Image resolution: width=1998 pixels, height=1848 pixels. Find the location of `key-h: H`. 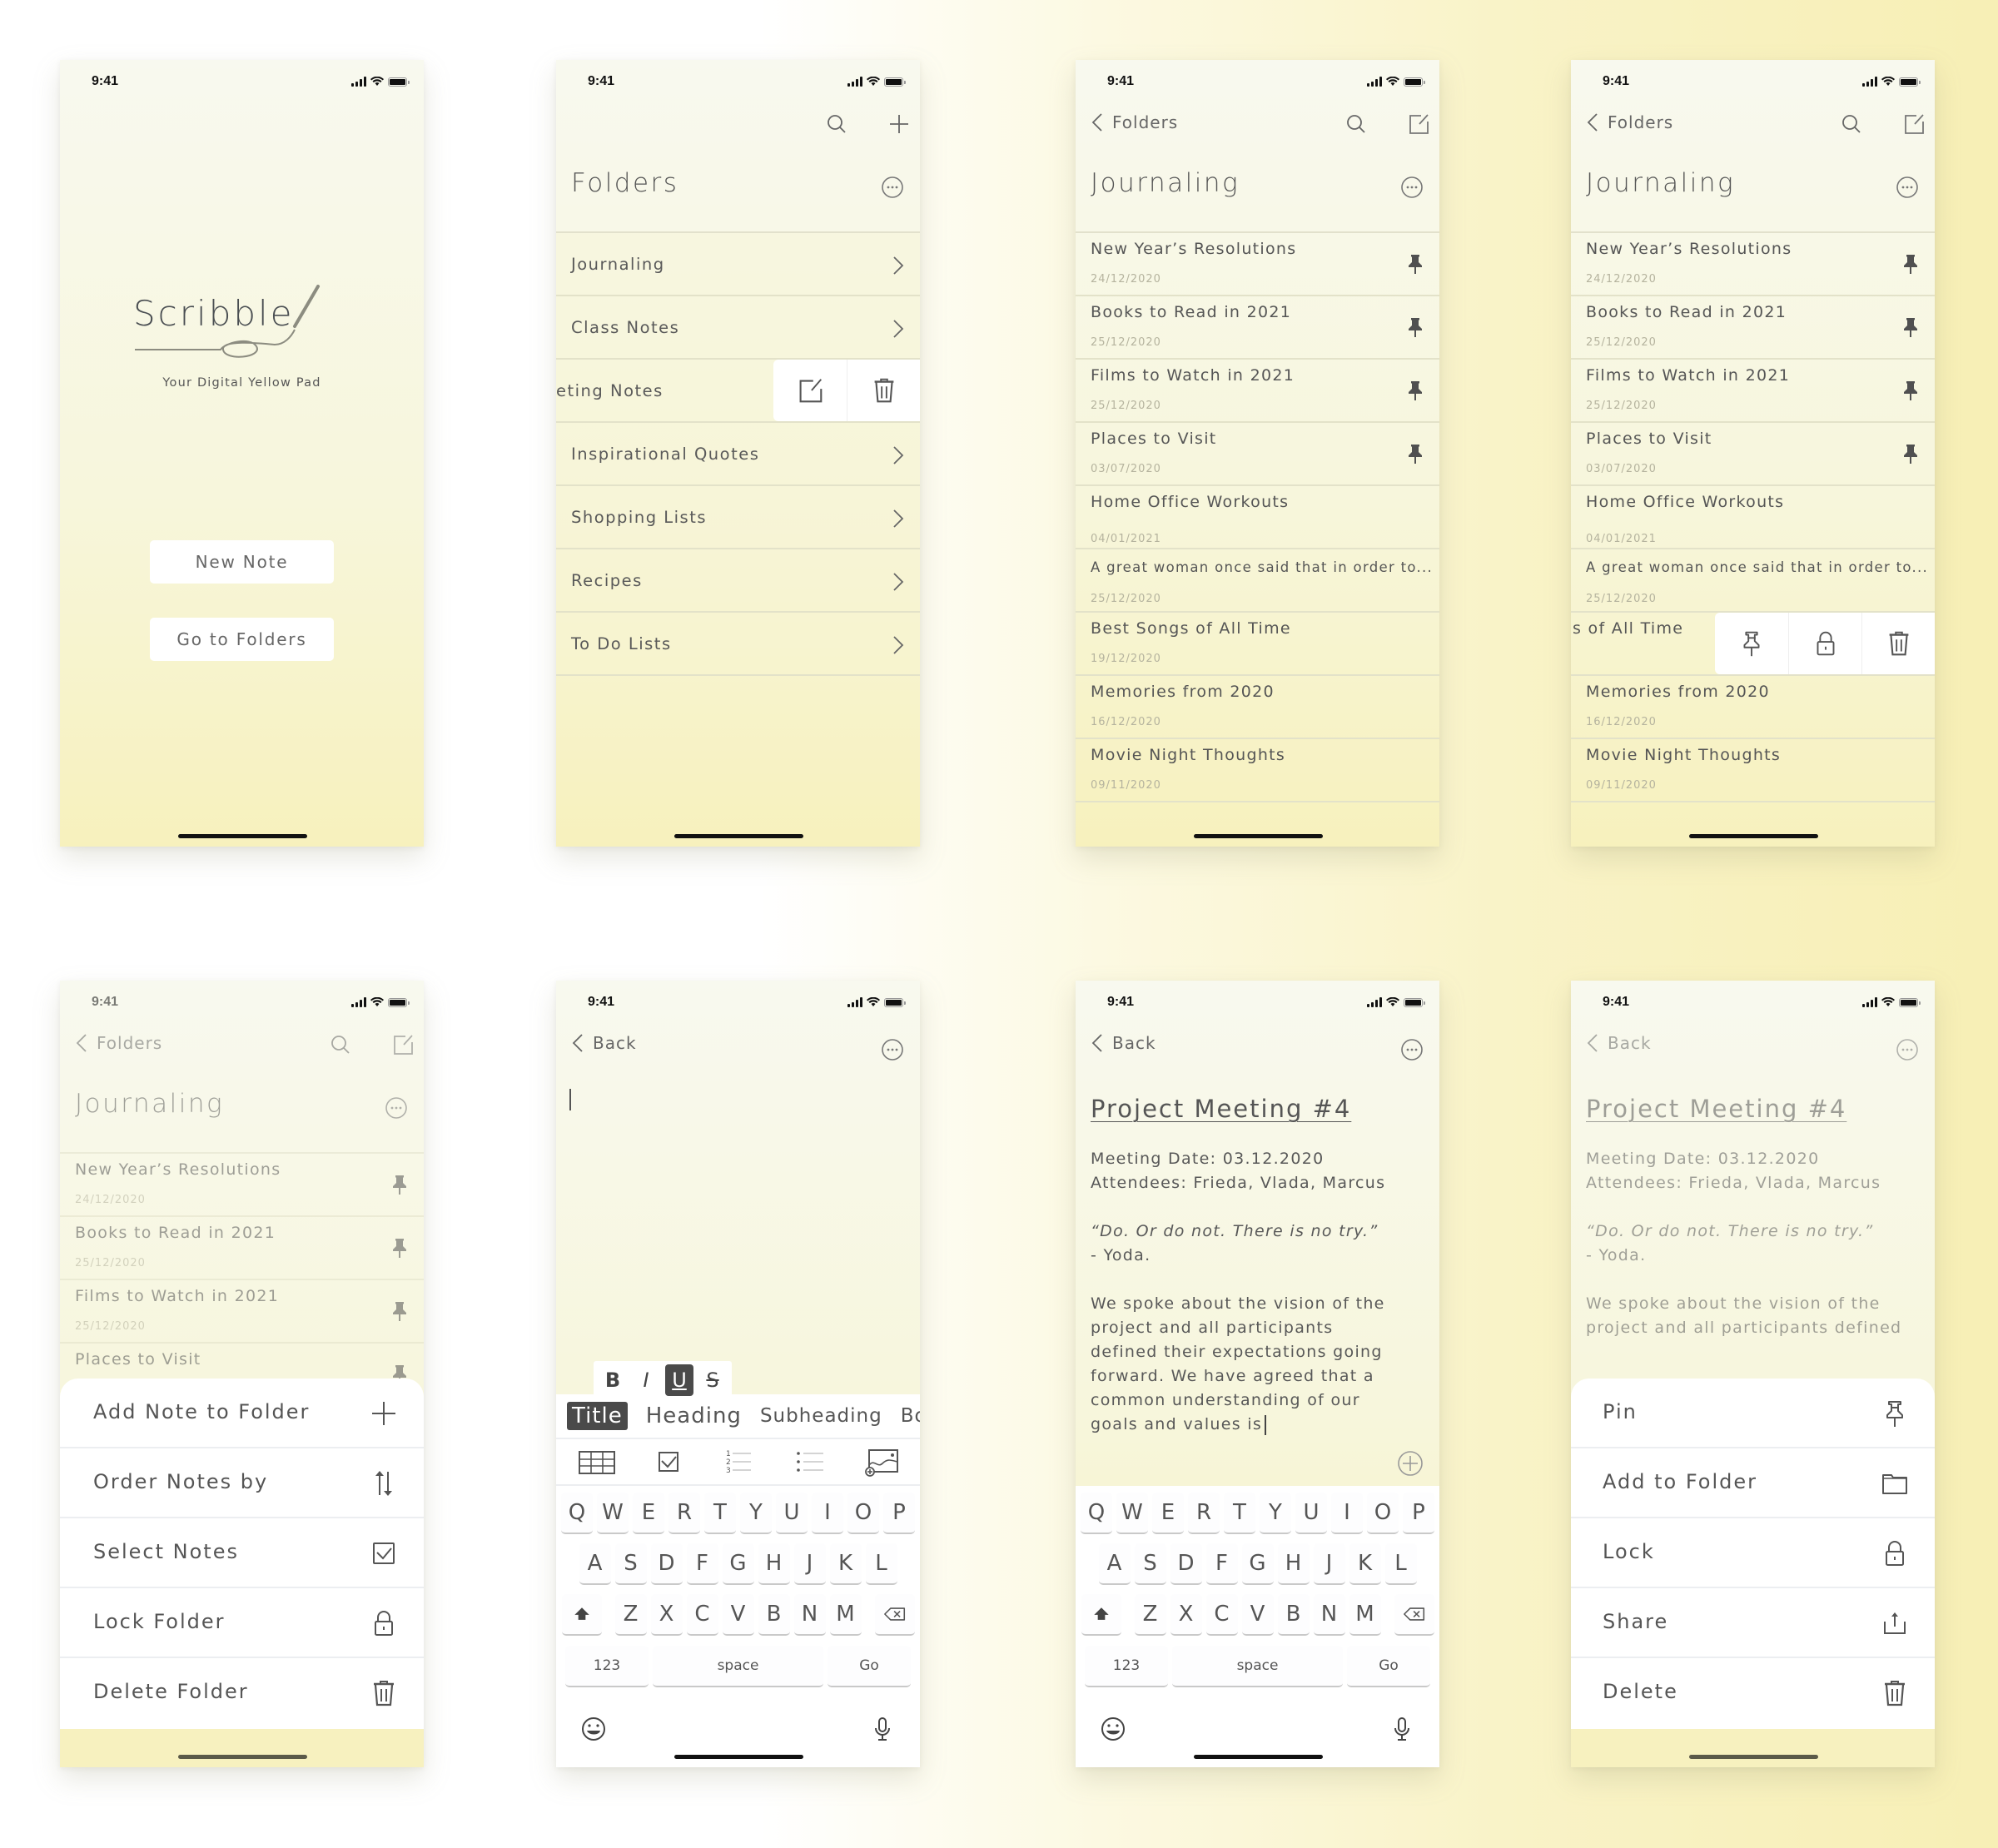

key-h: H is located at coordinates (774, 1564).